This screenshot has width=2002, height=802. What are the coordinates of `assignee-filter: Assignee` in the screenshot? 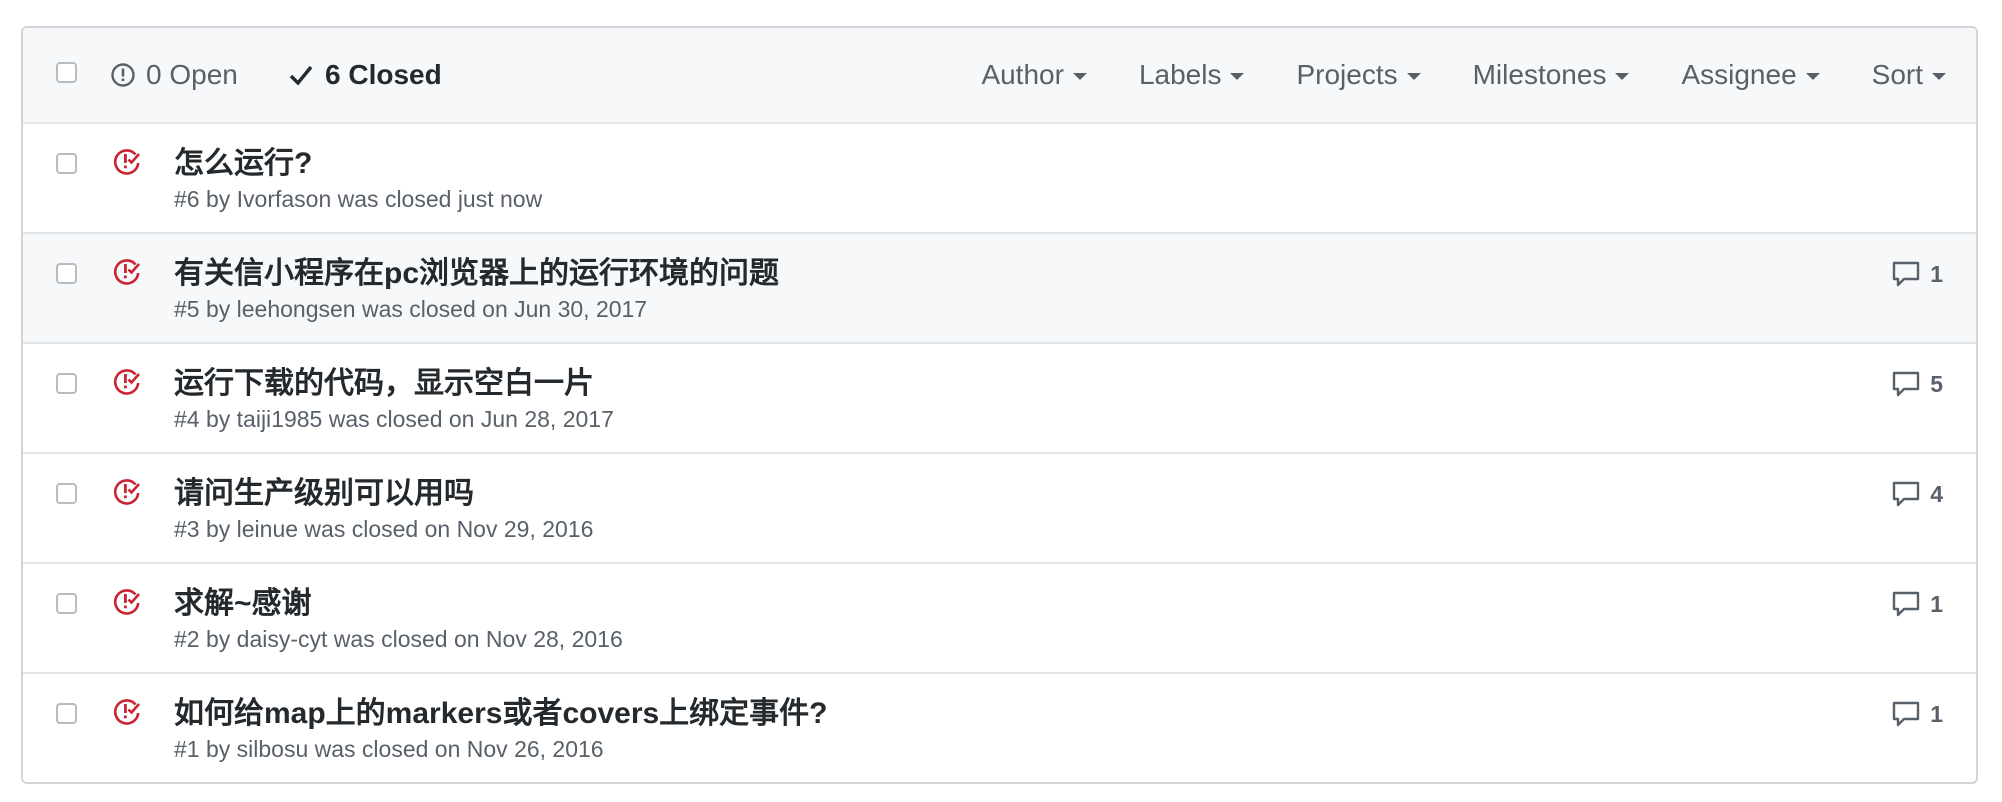 It's located at (1750, 75).